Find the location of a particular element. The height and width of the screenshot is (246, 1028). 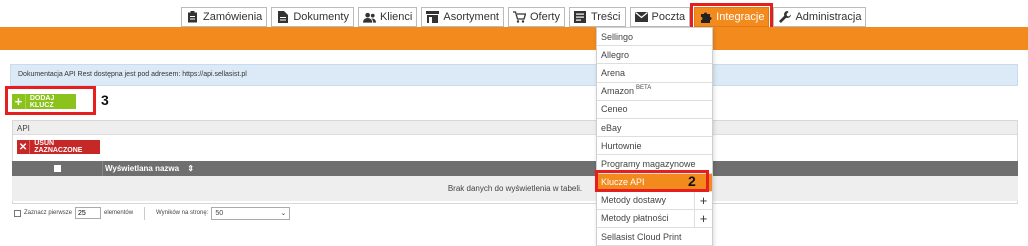

nav-poczta: Poczta is located at coordinates (660, 17).